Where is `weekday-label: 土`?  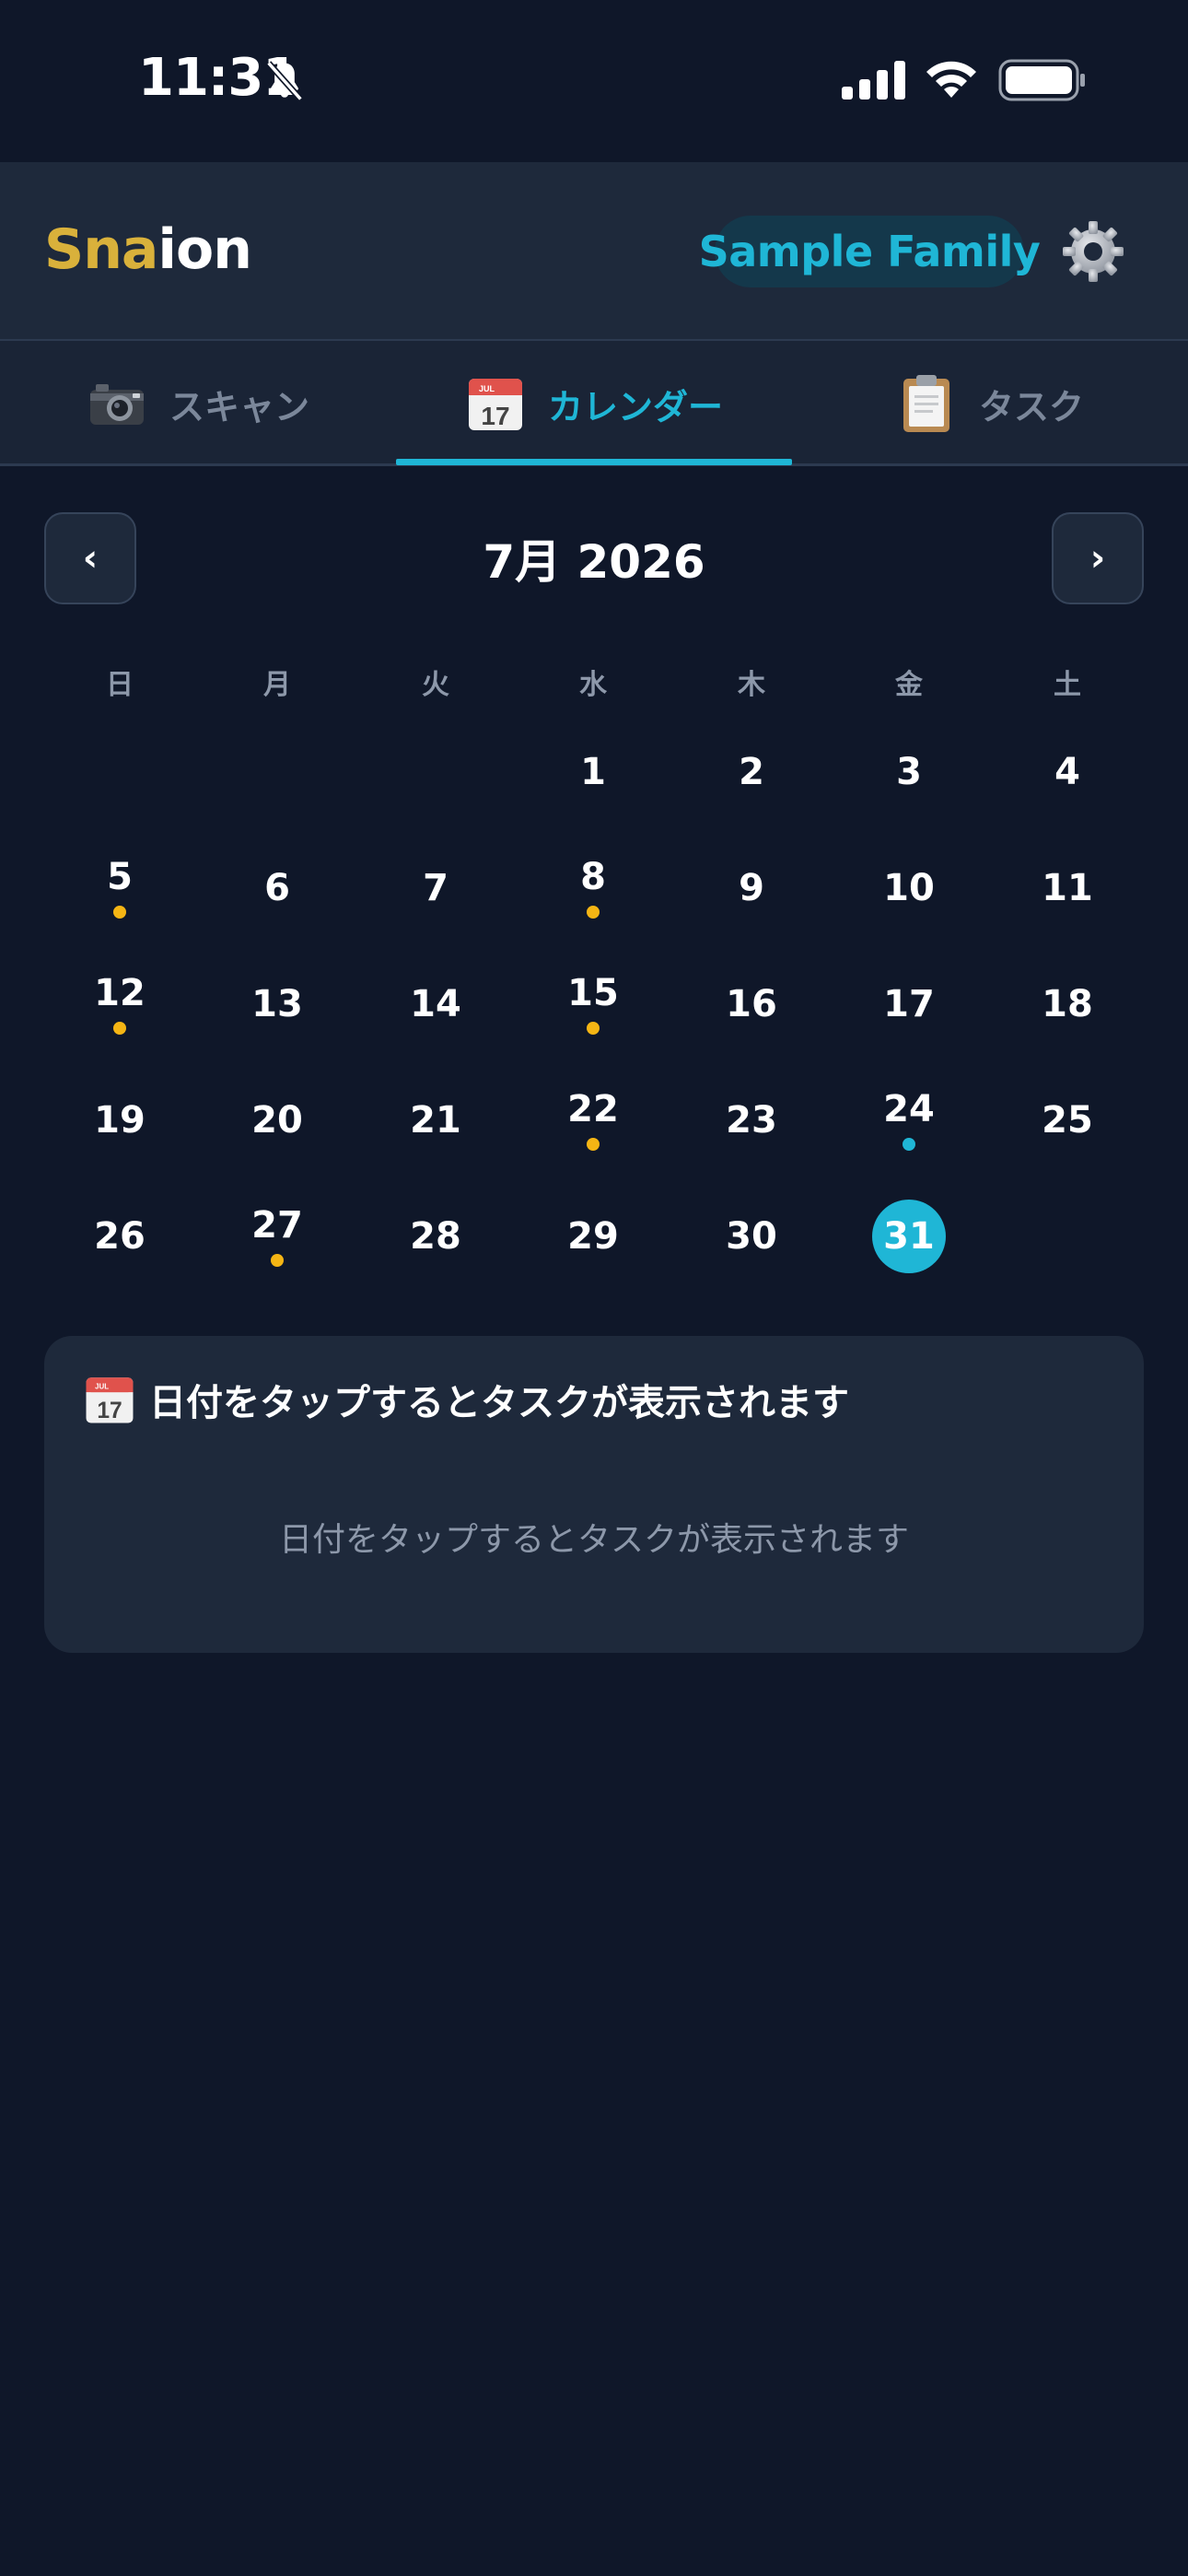
weekday-label: 土 is located at coordinates (1067, 685).